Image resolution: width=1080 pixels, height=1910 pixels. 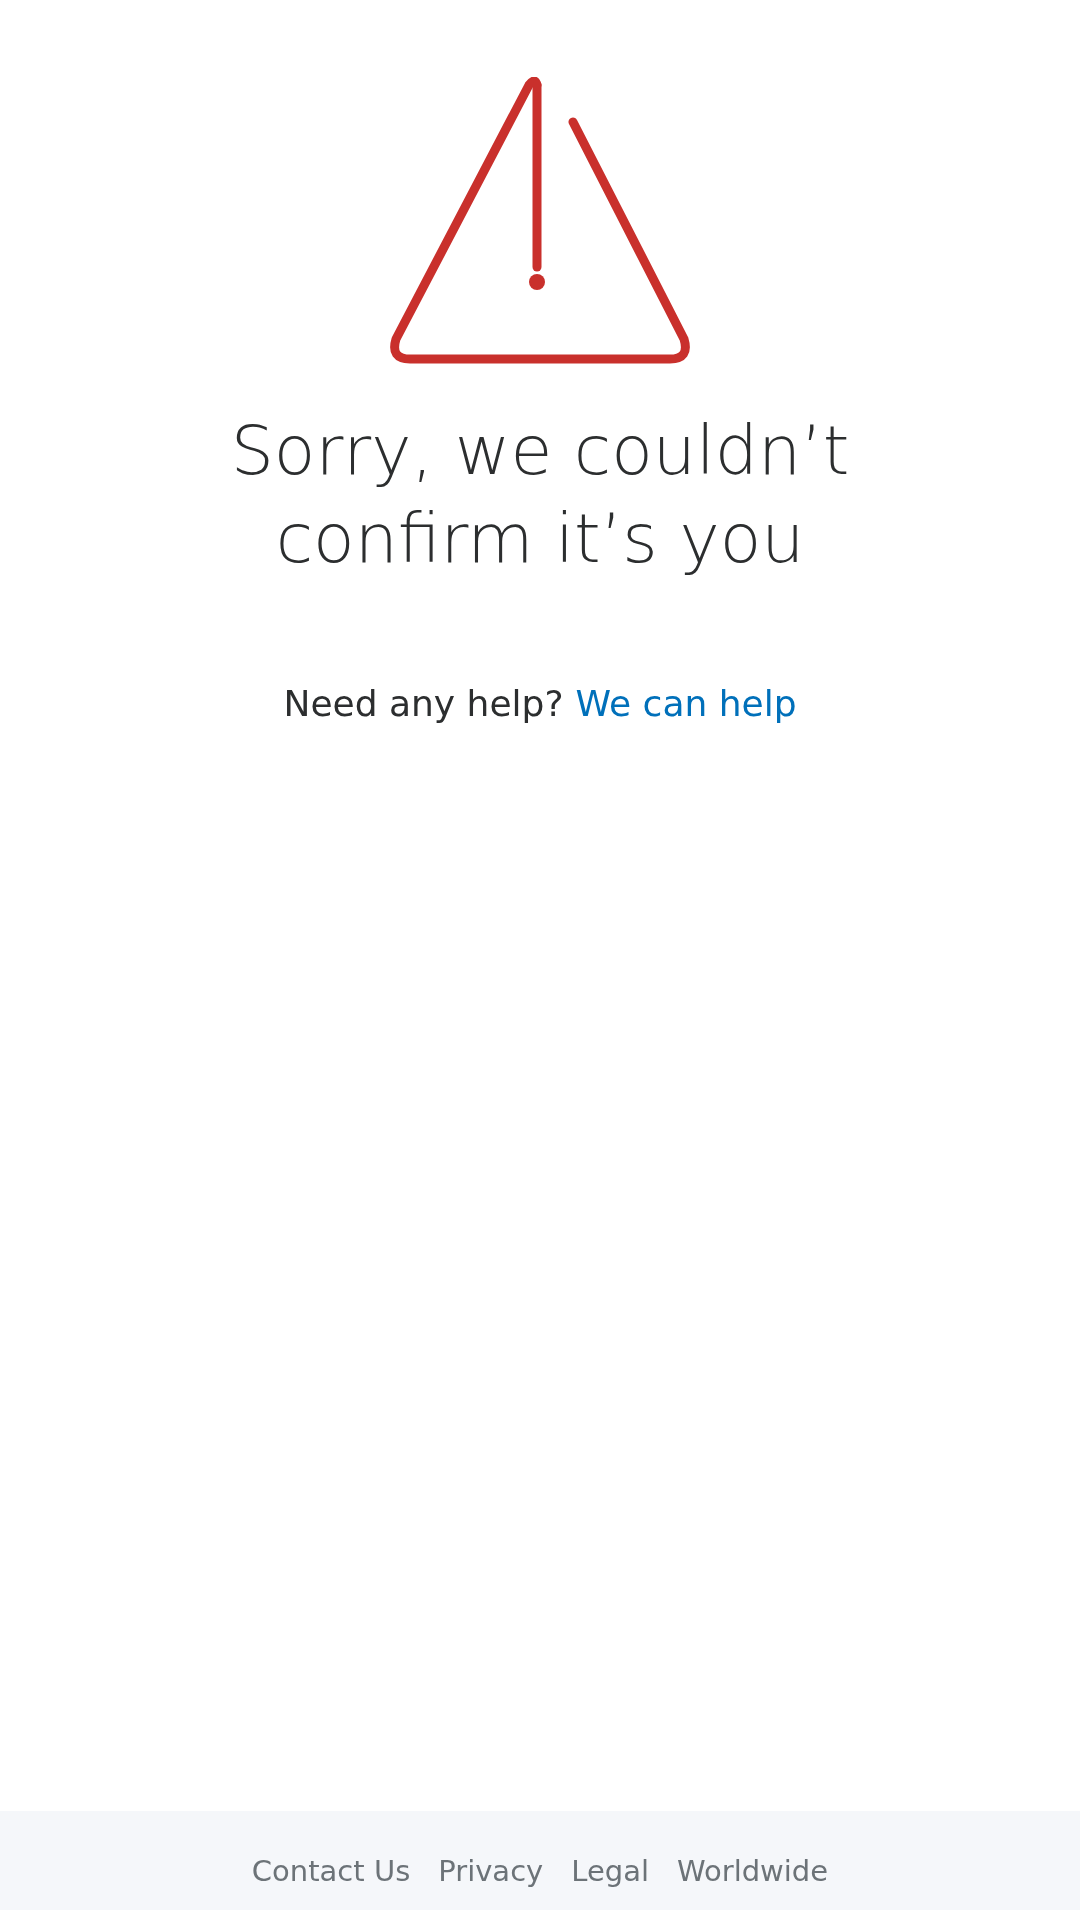 What do you see at coordinates (423, 703) in the screenshot?
I see `help-prompt: Need any help?` at bounding box center [423, 703].